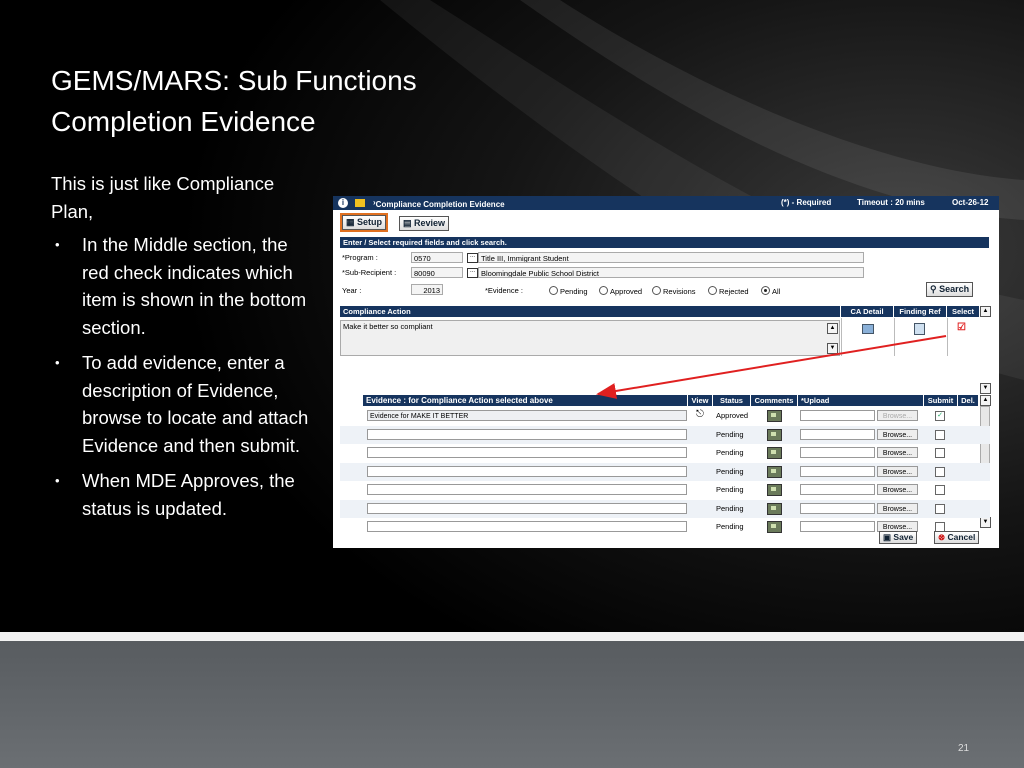  I want to click on upload-column-header: *Upload, so click(860, 400).